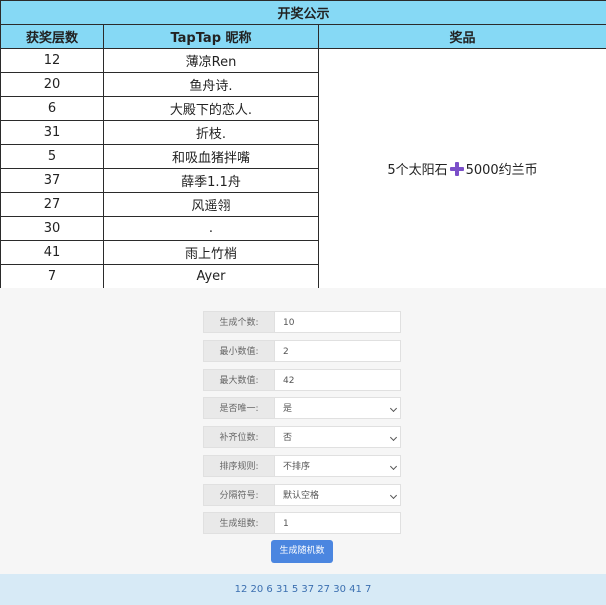  I want to click on unique-select: 是, so click(338, 408).